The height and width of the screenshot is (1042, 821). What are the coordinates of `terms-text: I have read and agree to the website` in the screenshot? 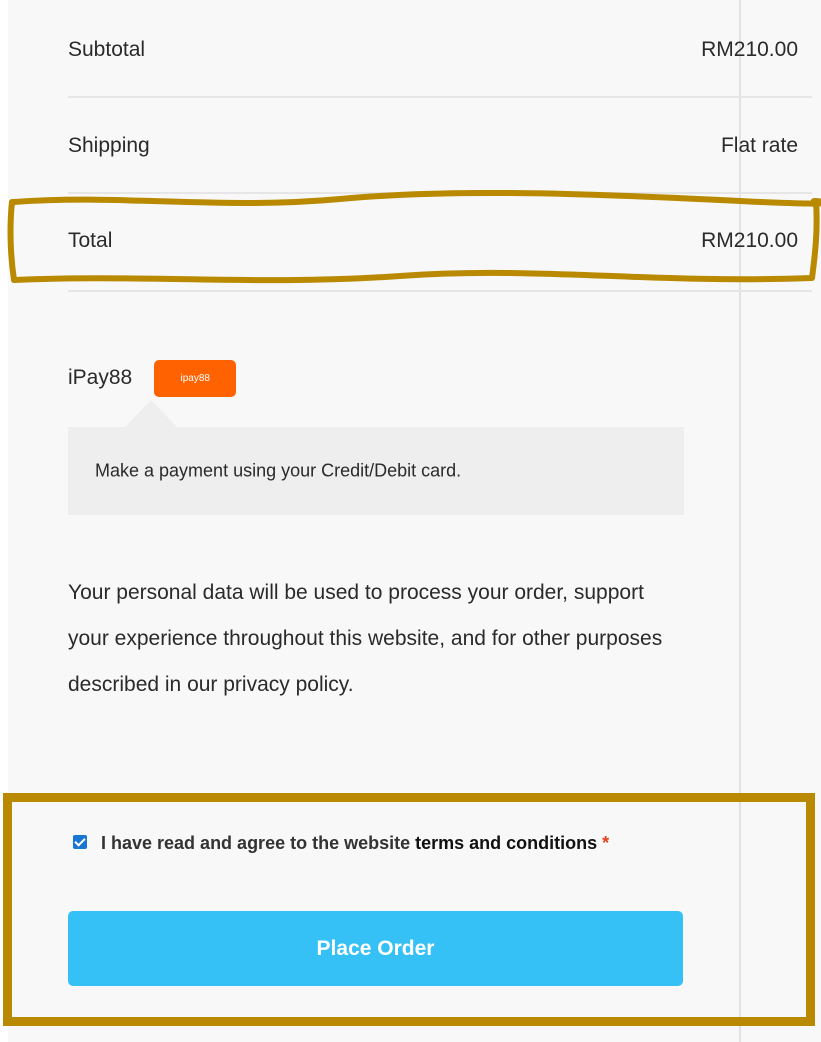 It's located at (256, 843).